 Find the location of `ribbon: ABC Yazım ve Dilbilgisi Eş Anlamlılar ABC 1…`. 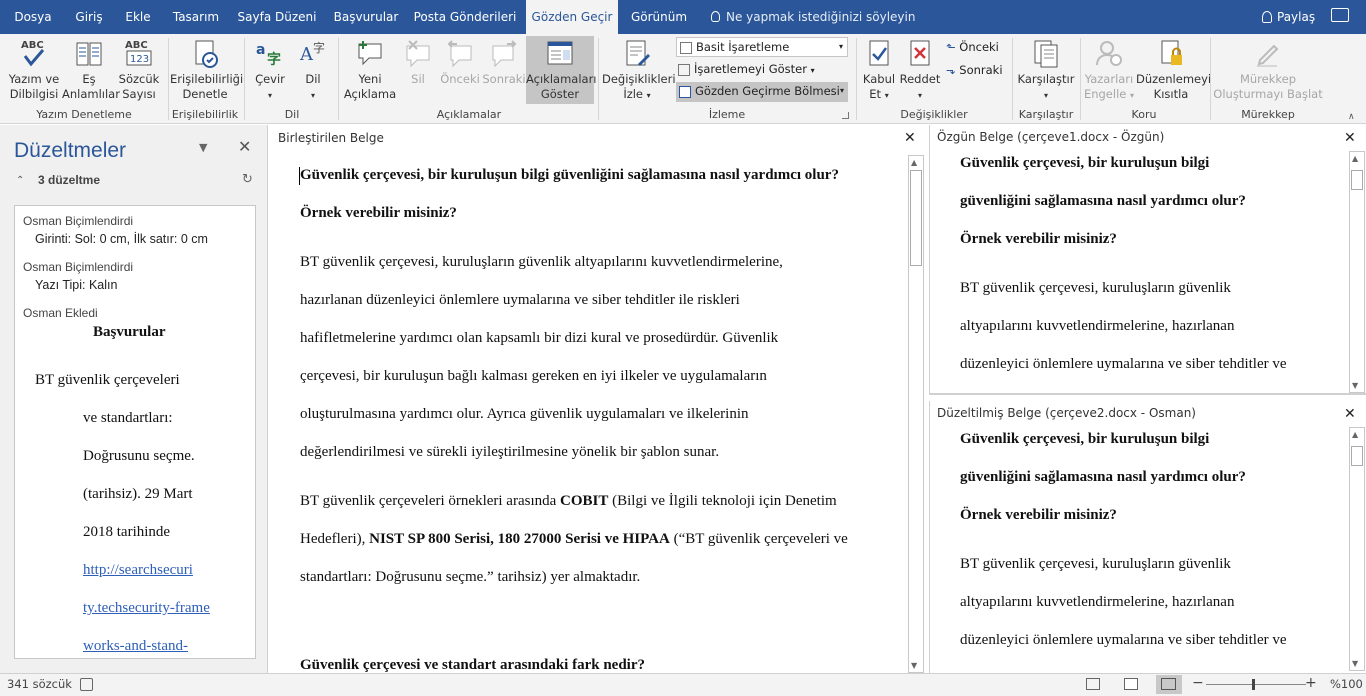

ribbon: ABC Yazım ve Dilbilgisi Eş Anlamlılar ABC 1… is located at coordinates (683, 79).